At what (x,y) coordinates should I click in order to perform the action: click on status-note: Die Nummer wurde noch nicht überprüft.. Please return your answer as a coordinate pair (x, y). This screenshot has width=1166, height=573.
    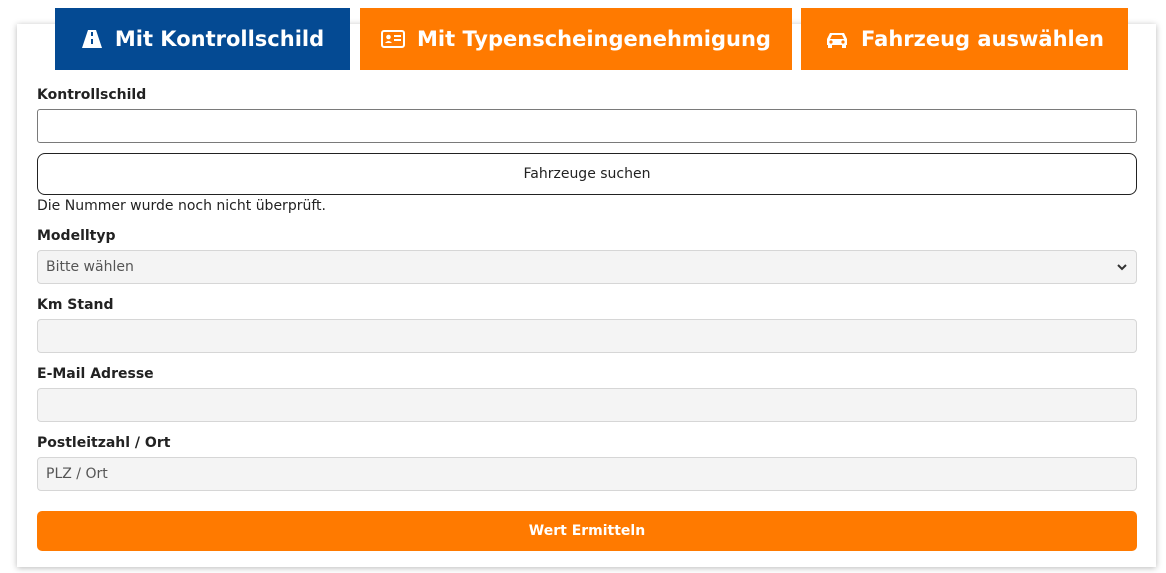
    Looking at the image, I should click on (181, 206).